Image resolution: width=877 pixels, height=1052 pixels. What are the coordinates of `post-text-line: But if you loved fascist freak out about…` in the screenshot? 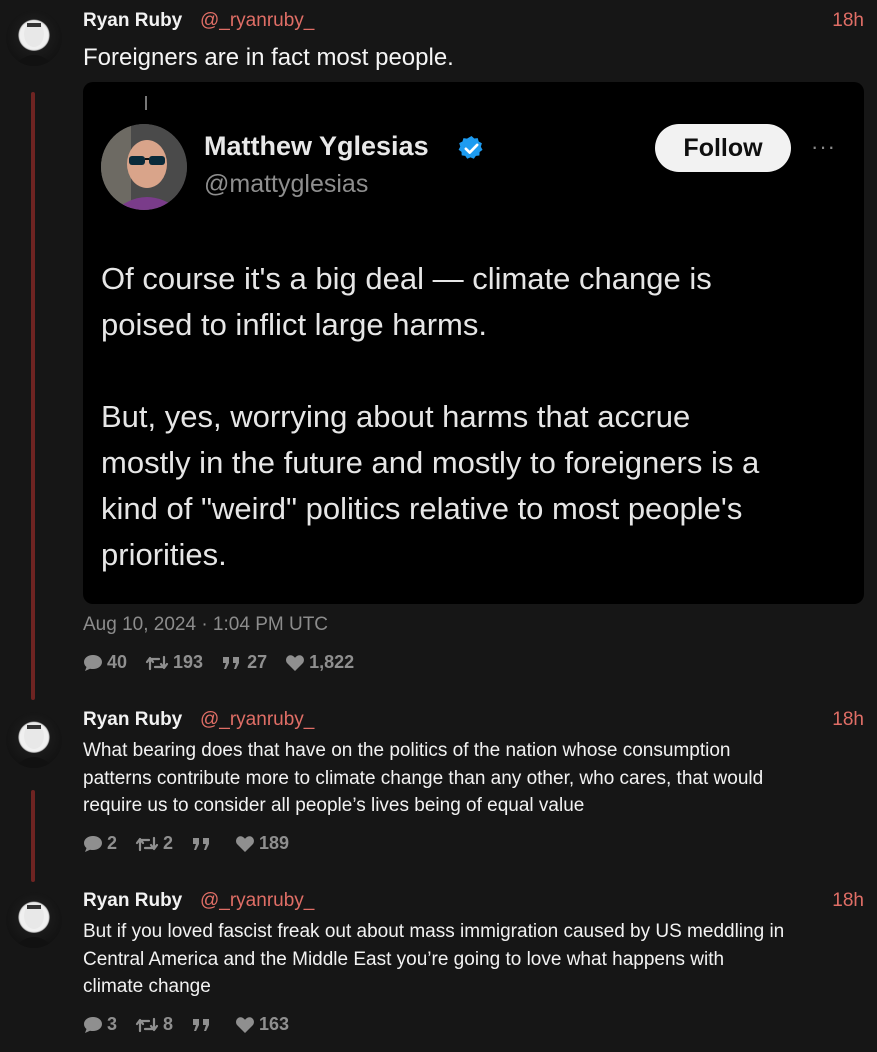 It's located at (434, 931).